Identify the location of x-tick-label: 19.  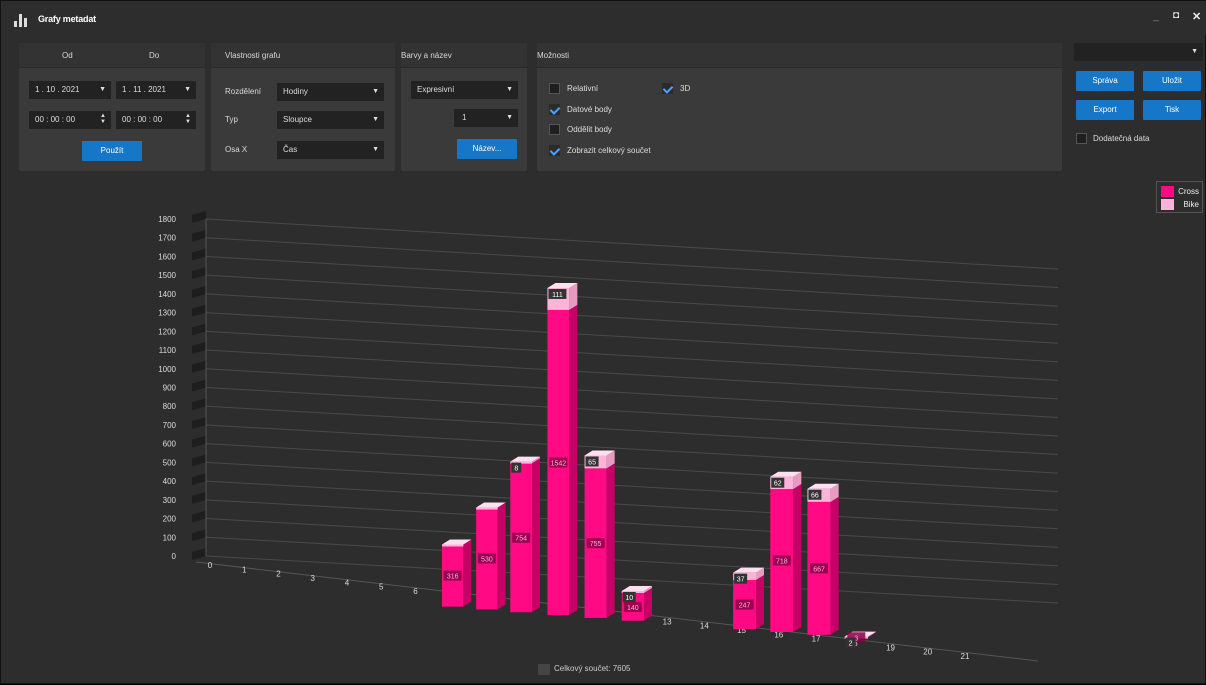
(890, 647).